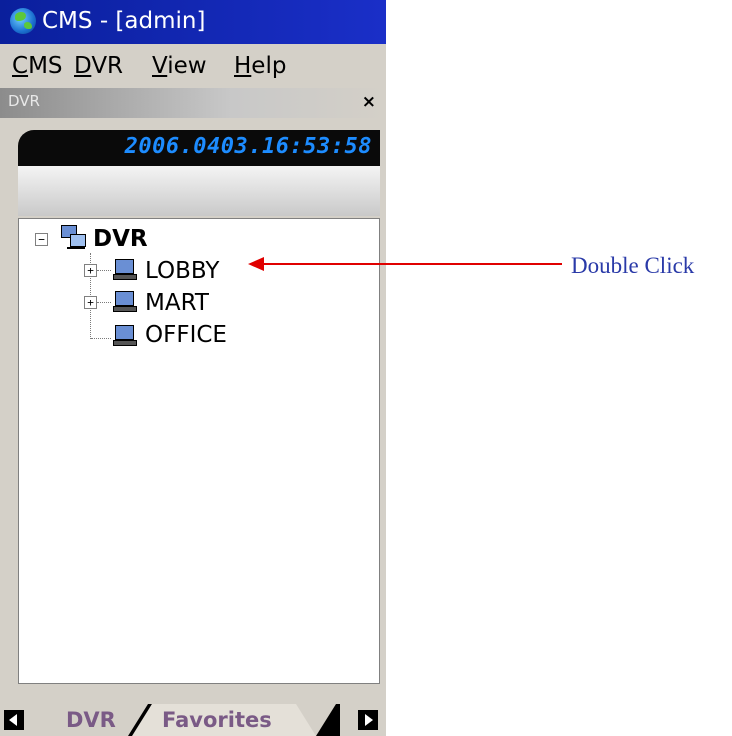 The width and height of the screenshot is (732, 736). Describe the element at coordinates (23, 21) in the screenshot. I see `globe-app-icon` at that location.